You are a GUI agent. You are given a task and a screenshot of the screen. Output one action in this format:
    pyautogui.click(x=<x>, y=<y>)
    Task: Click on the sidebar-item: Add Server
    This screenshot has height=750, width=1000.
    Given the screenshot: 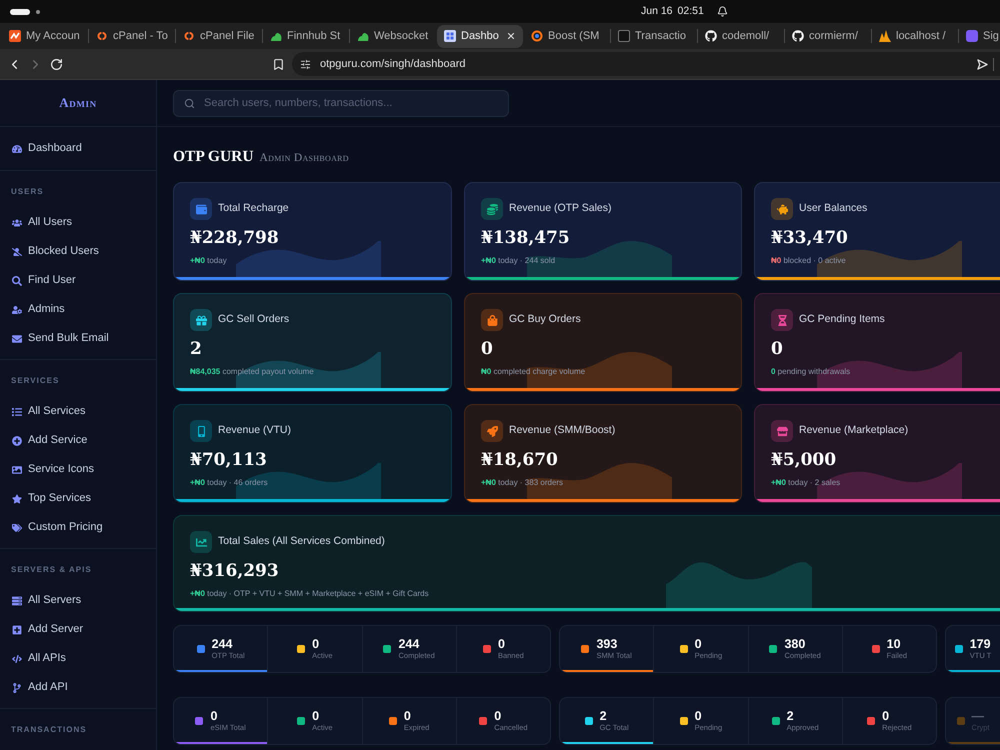 What is the action you would take?
    pyautogui.click(x=78, y=629)
    